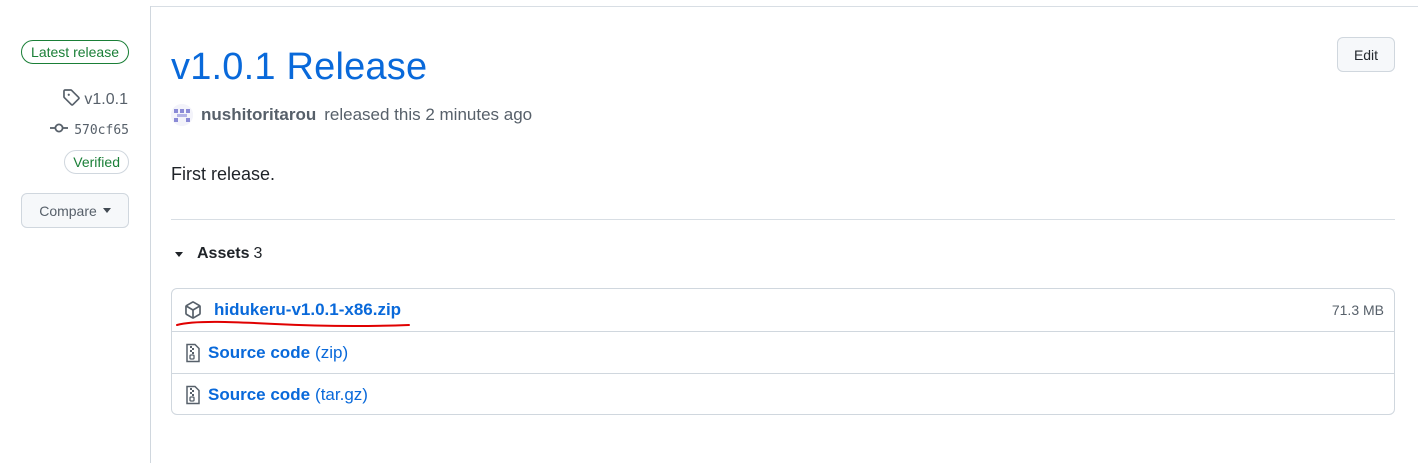  Describe the element at coordinates (75, 52) in the screenshot. I see `latest-release-badge: Latest release` at that location.